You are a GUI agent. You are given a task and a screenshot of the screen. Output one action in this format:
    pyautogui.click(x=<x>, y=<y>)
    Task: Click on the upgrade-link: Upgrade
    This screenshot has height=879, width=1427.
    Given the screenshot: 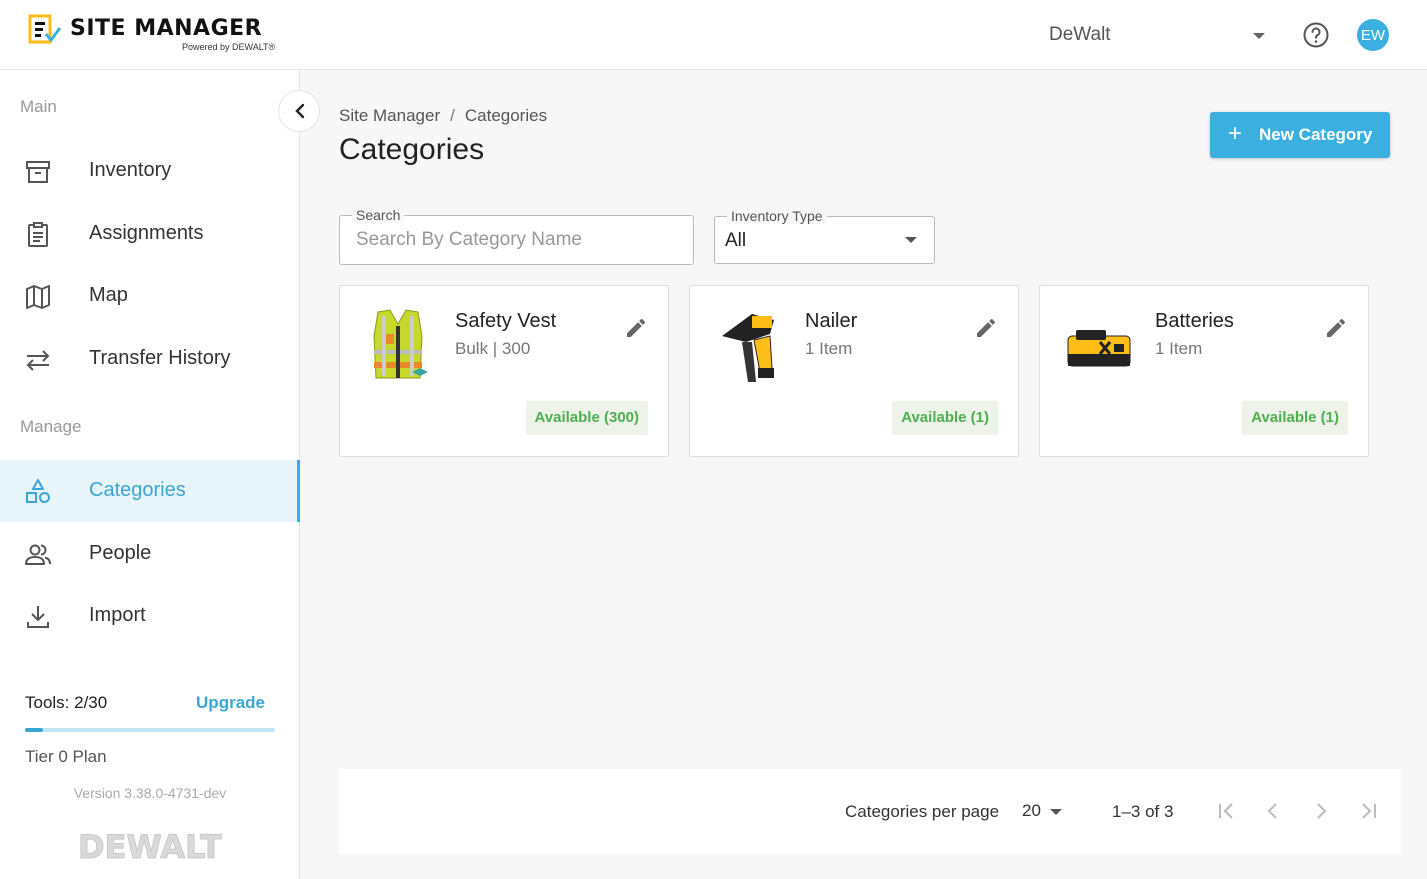 What is the action you would take?
    pyautogui.click(x=230, y=703)
    